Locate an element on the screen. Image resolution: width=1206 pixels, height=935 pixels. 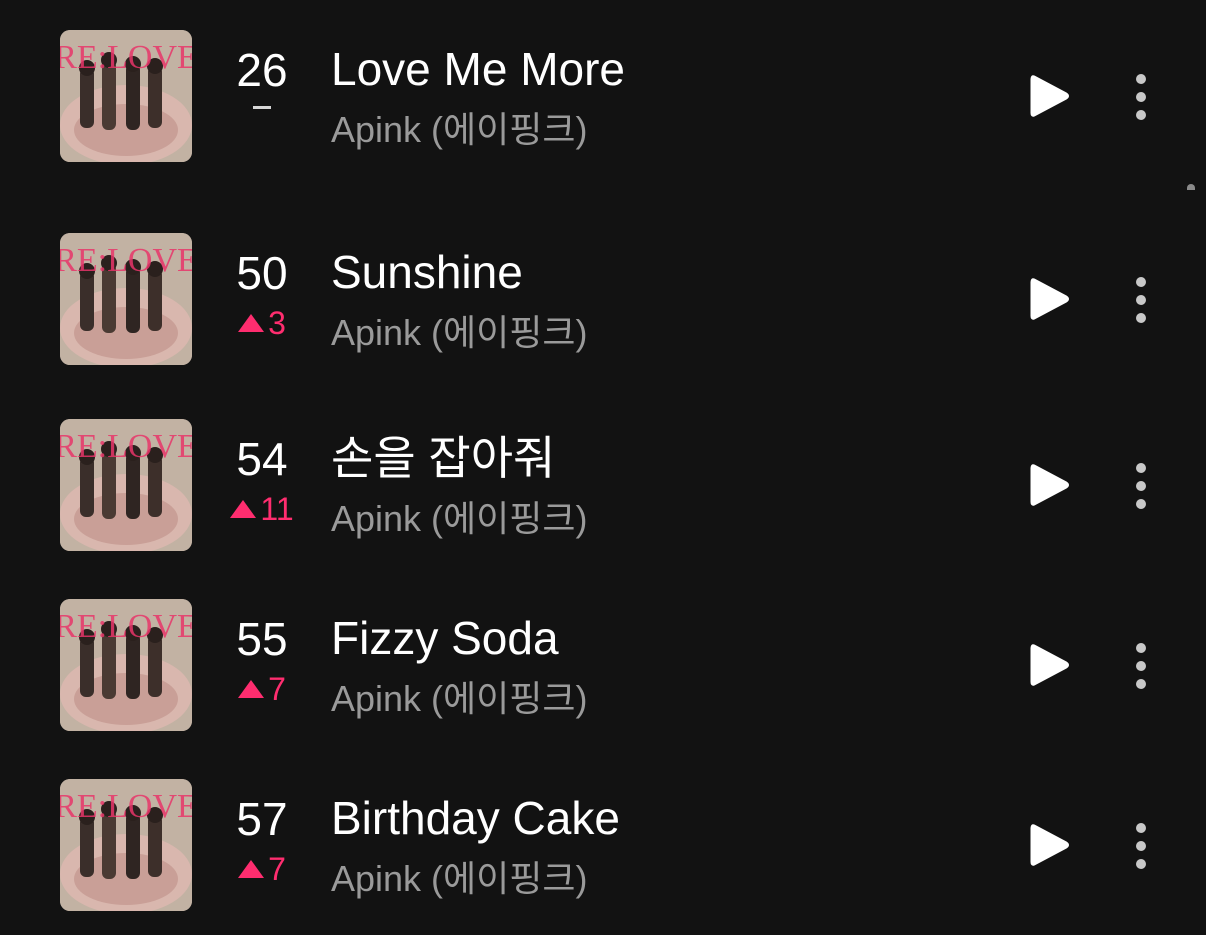
track-title: Sunshine is located at coordinates (427, 272).